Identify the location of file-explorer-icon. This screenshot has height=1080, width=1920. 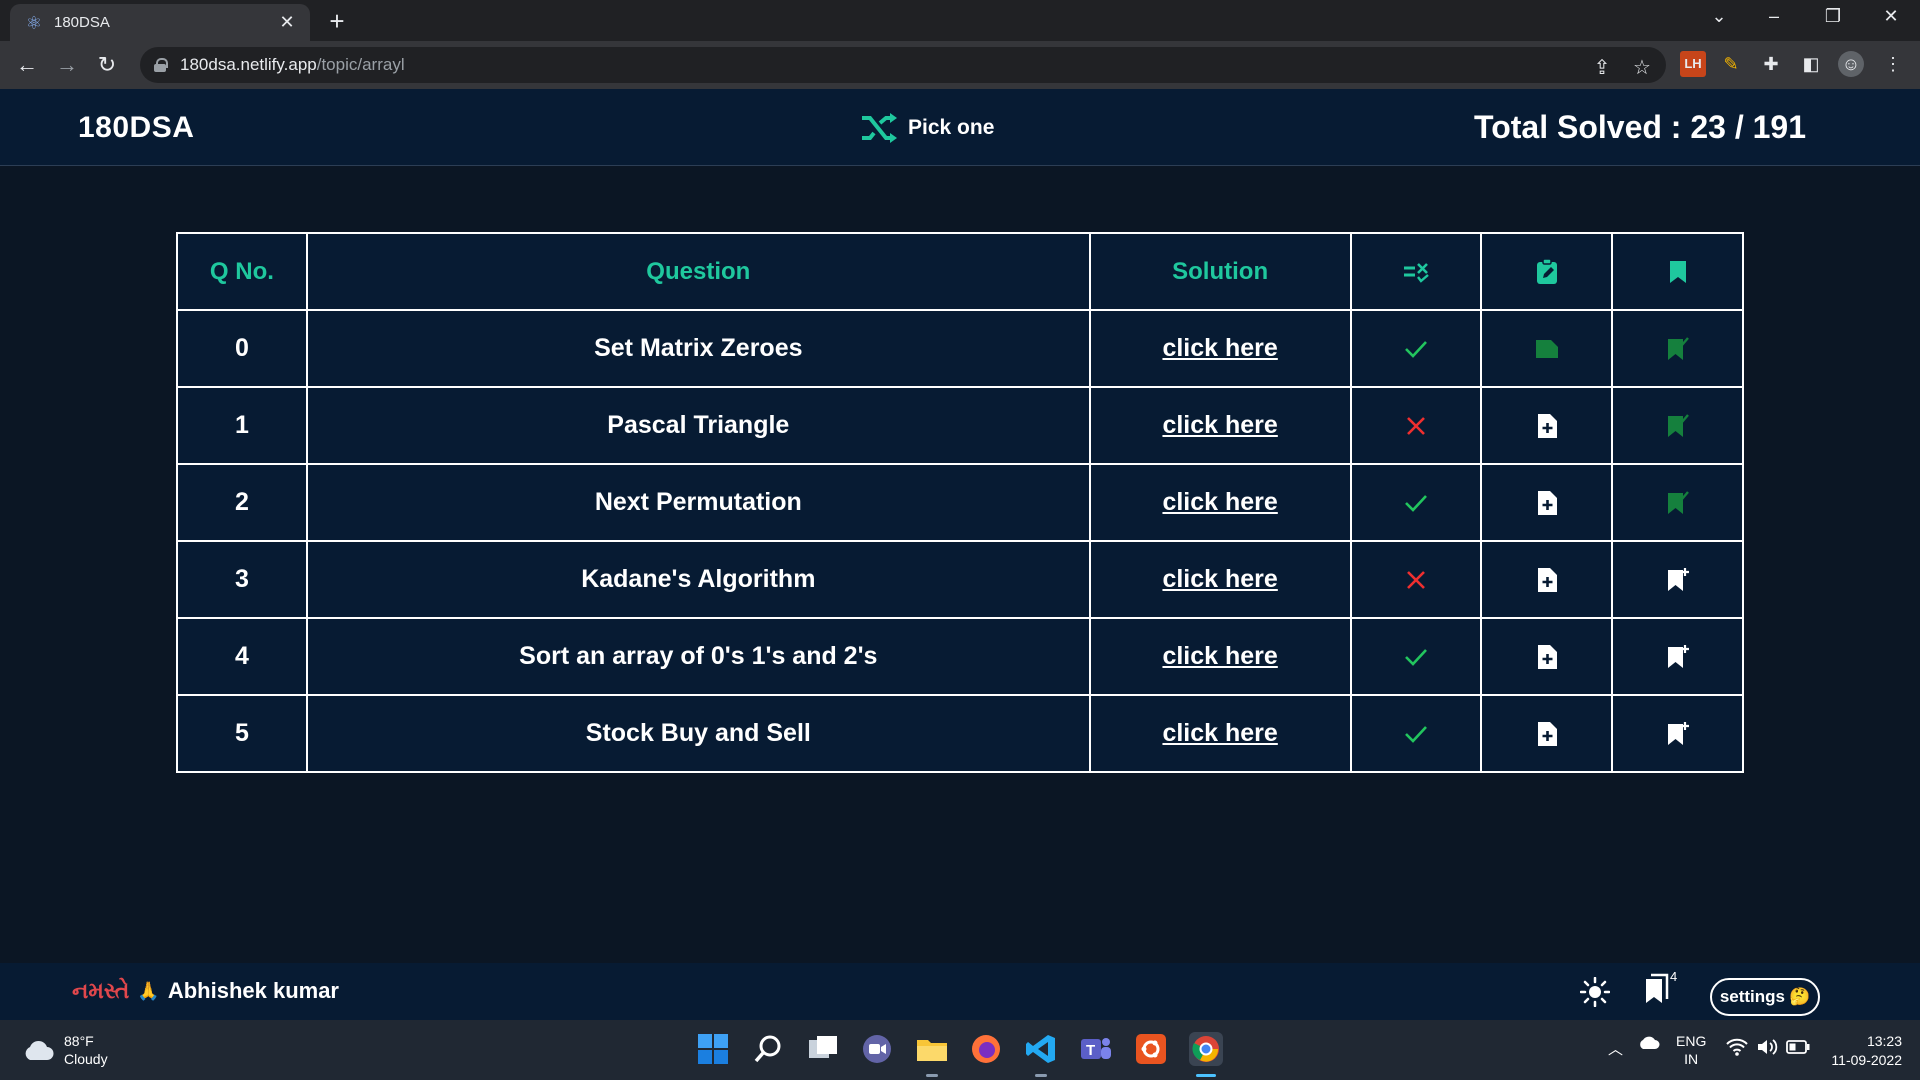
(932, 1049).